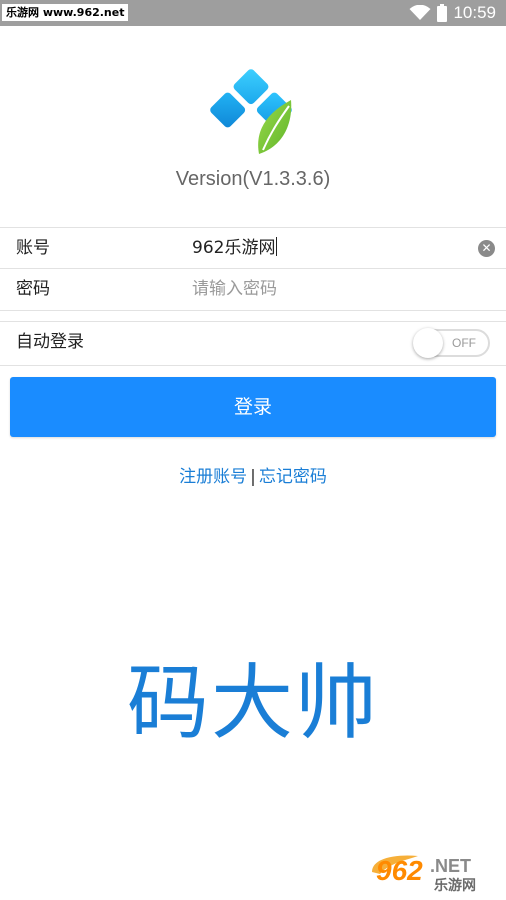 Image resolution: width=506 pixels, height=900 pixels. I want to click on account-value: 962乐游网, so click(234, 248).